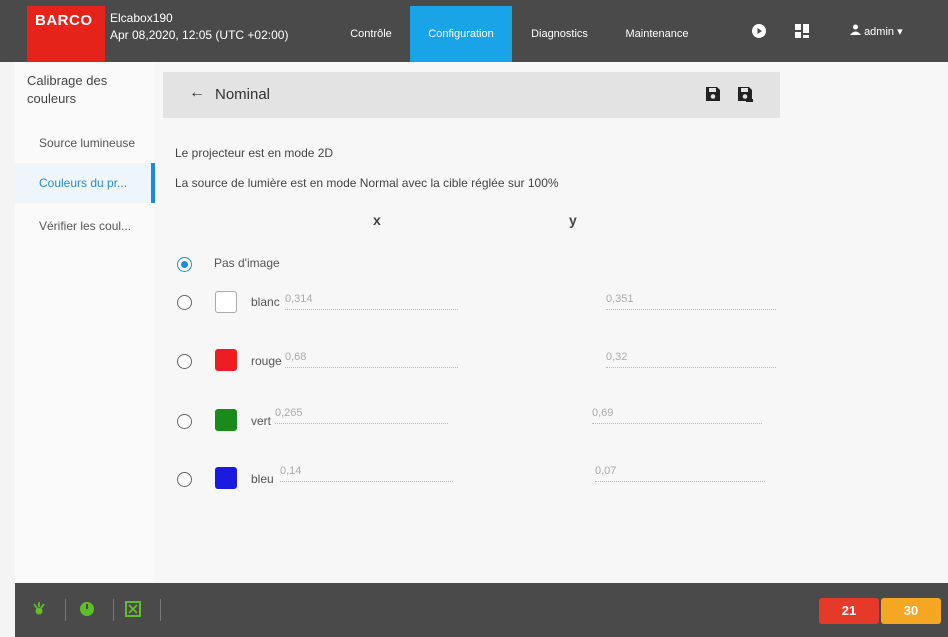 Image resolution: width=948 pixels, height=637 pixels. I want to click on y-field-rouge: 0,32, so click(691, 358).